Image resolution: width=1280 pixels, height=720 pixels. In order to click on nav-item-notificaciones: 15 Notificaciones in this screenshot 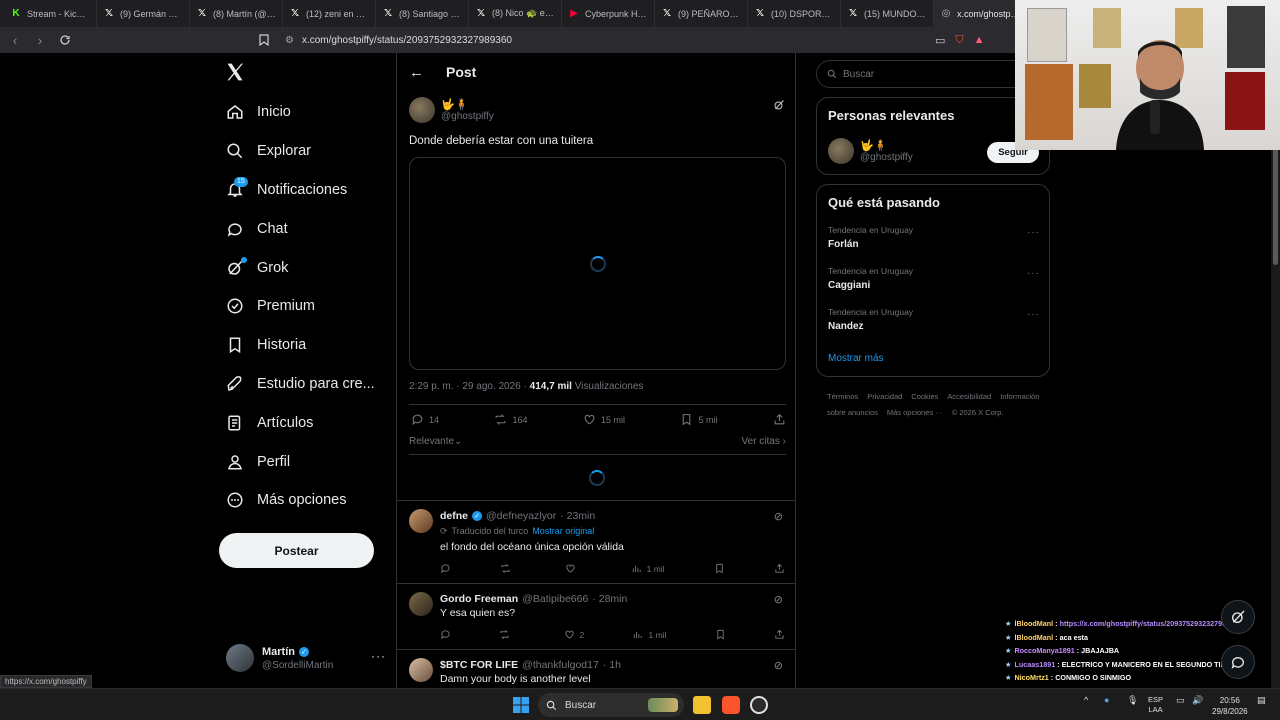, I will do `click(310, 190)`.